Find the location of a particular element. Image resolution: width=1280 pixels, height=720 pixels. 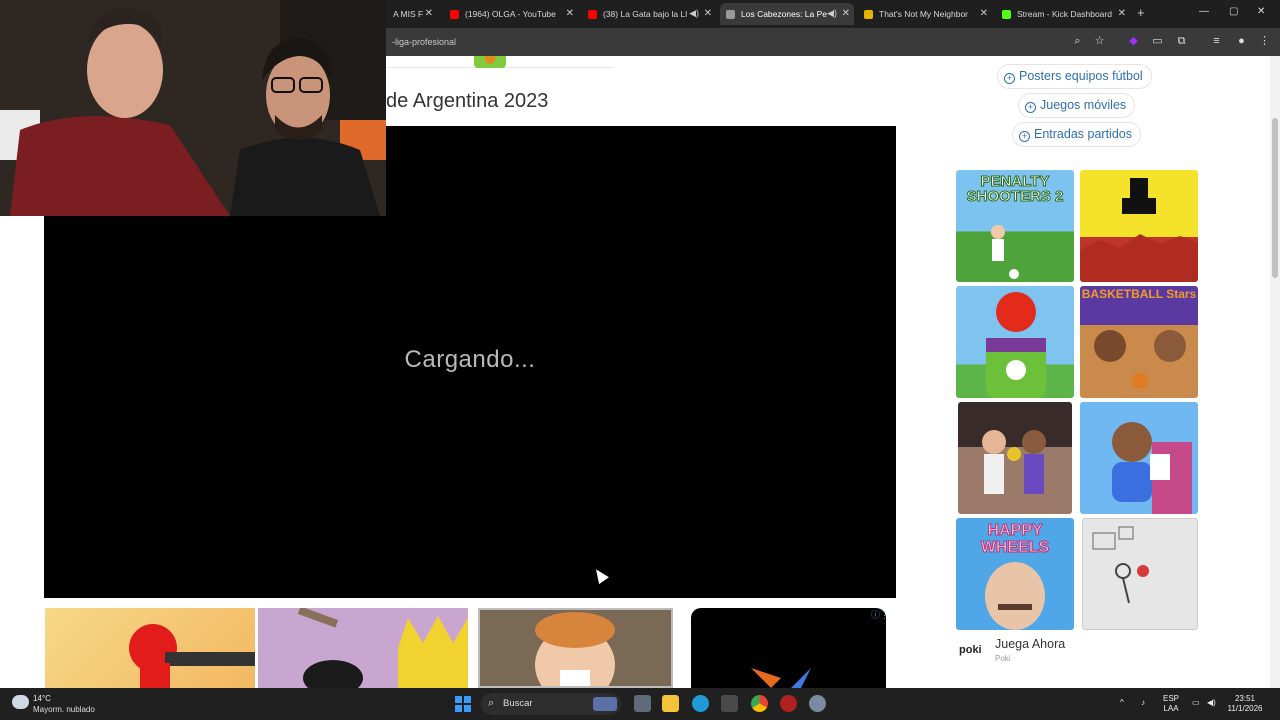

browser-tab: (1964) OLGA - YouTube ✕ is located at coordinates (511, 14).